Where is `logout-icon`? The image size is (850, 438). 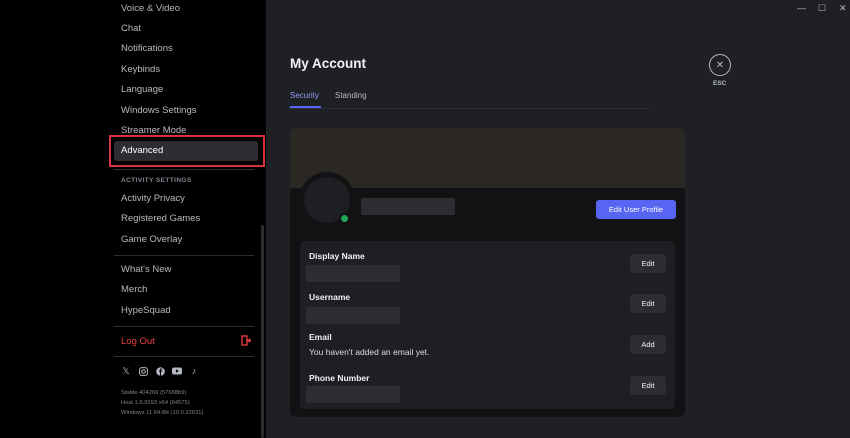 logout-icon is located at coordinates (246, 340).